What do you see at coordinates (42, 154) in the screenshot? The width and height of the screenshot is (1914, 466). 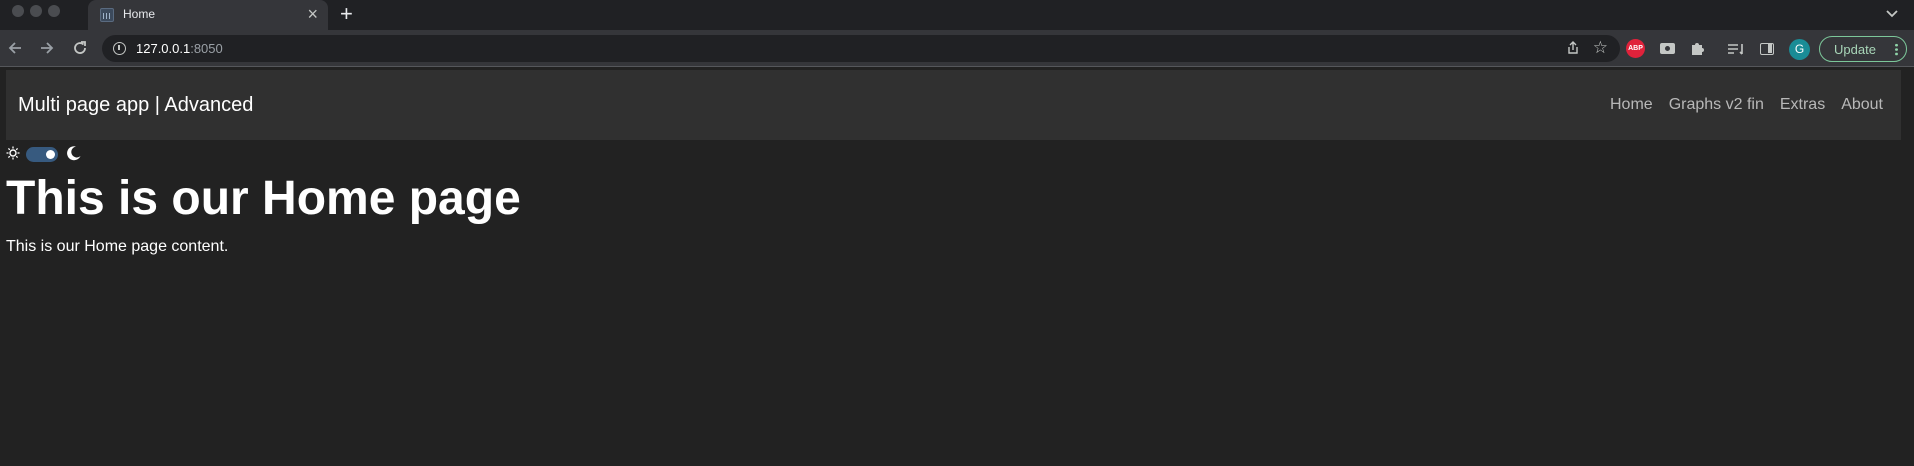 I see `theme-toggle` at bounding box center [42, 154].